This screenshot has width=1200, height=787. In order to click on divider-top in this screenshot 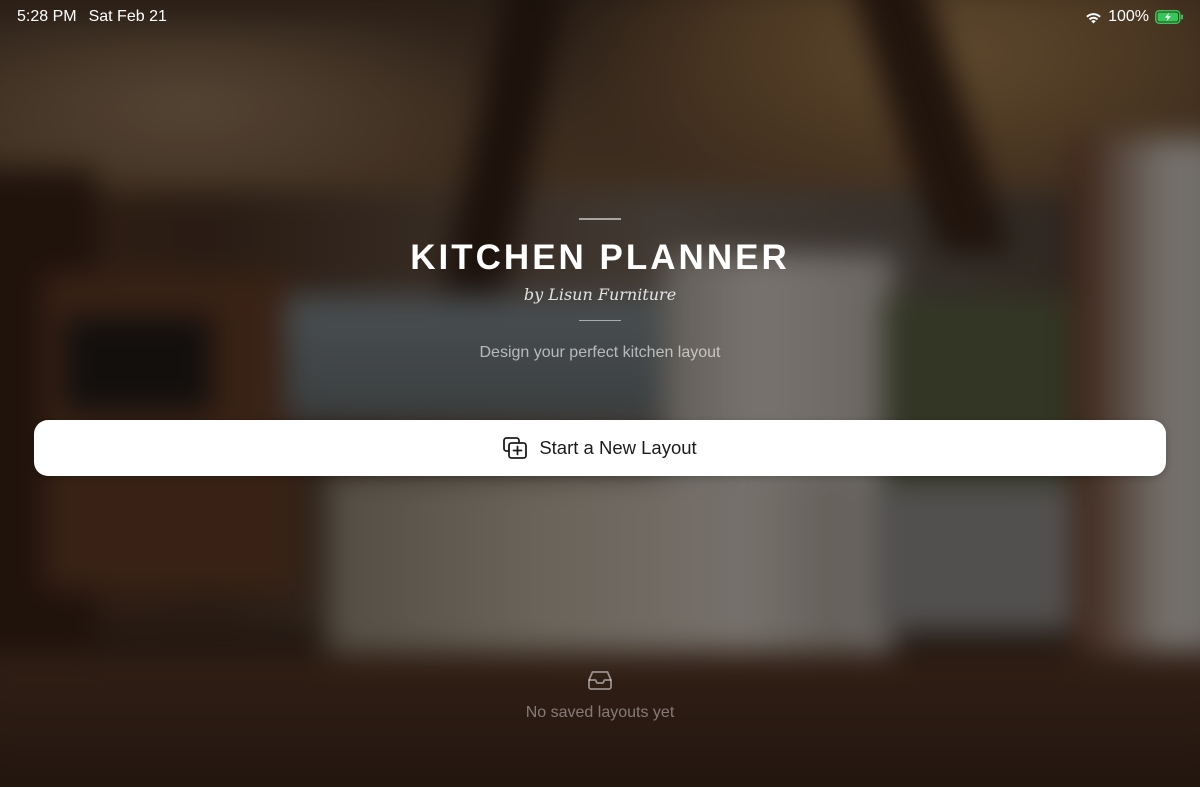, I will do `click(600, 219)`.